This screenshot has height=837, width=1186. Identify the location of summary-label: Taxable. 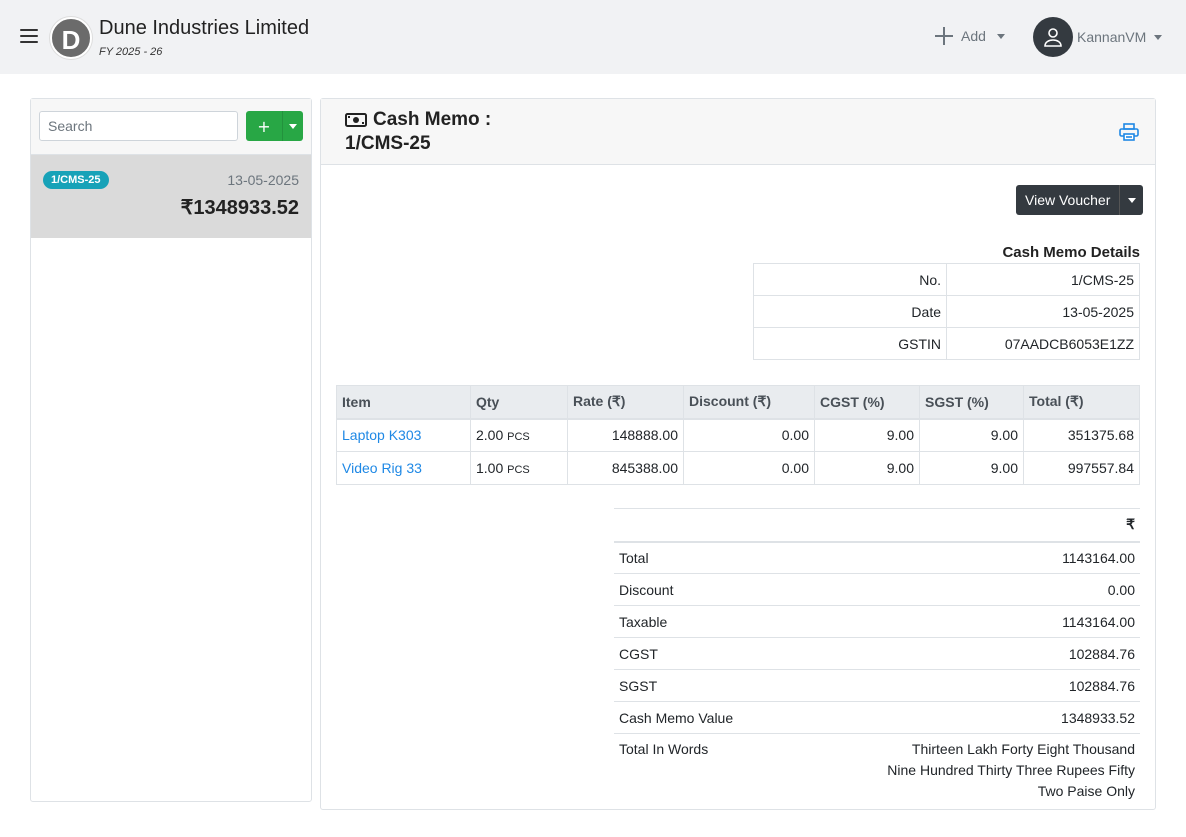
(699, 621).